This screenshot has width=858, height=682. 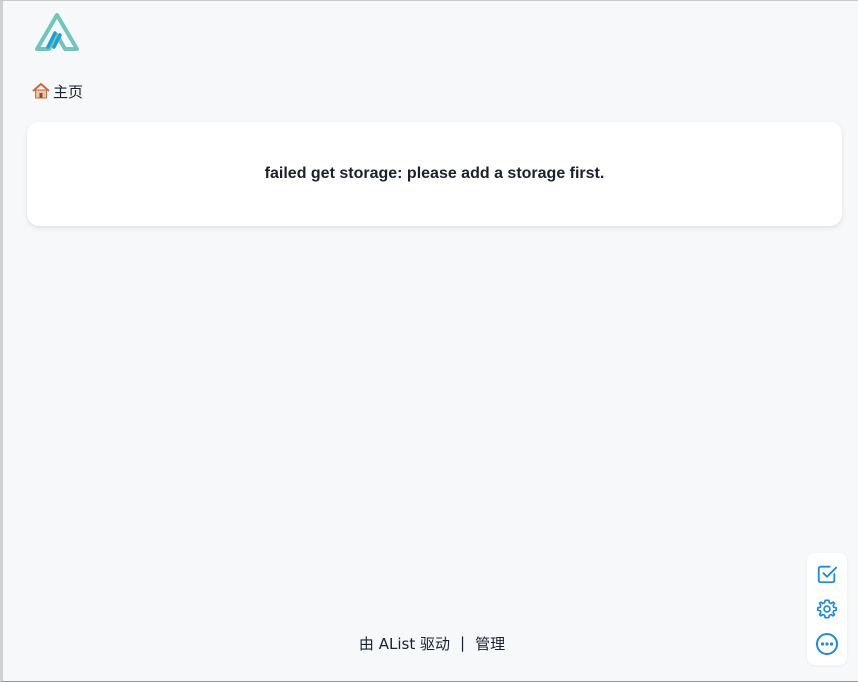 I want to click on breadcrumb-label: 主页, so click(x=68, y=91).